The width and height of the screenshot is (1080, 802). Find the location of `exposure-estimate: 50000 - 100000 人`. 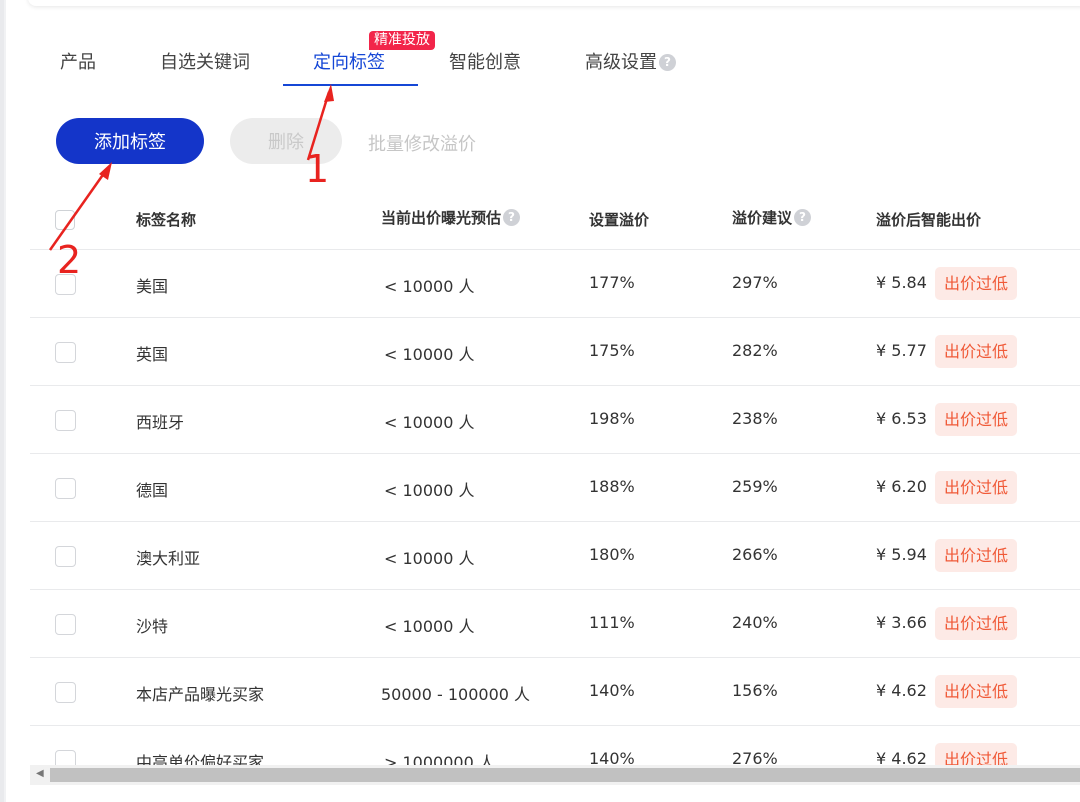

exposure-estimate: 50000 - 100000 人 is located at coordinates (456, 694).